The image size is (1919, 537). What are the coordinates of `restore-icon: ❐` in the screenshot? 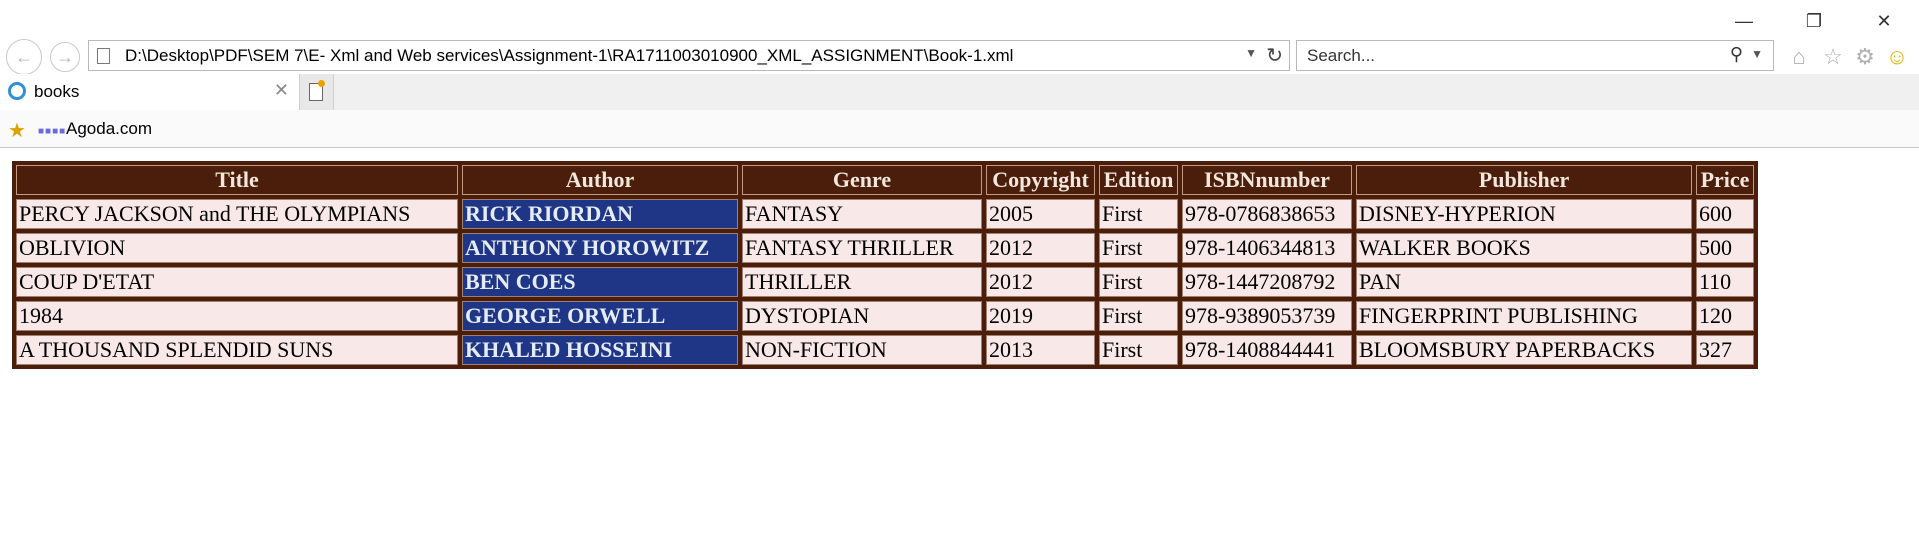 It's located at (1814, 20).